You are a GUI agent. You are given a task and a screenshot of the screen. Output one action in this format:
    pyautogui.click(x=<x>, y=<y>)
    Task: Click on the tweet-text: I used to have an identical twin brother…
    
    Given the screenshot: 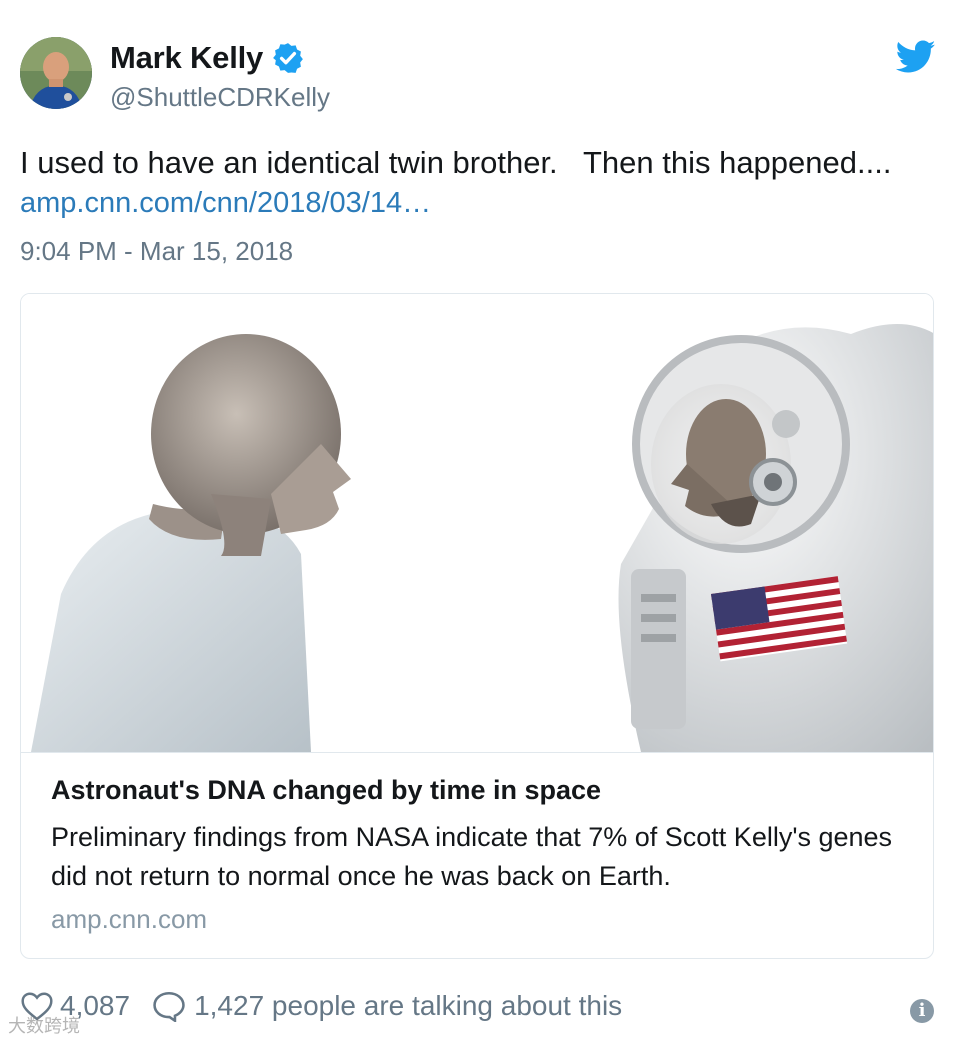 What is the action you would take?
    pyautogui.click(x=456, y=162)
    